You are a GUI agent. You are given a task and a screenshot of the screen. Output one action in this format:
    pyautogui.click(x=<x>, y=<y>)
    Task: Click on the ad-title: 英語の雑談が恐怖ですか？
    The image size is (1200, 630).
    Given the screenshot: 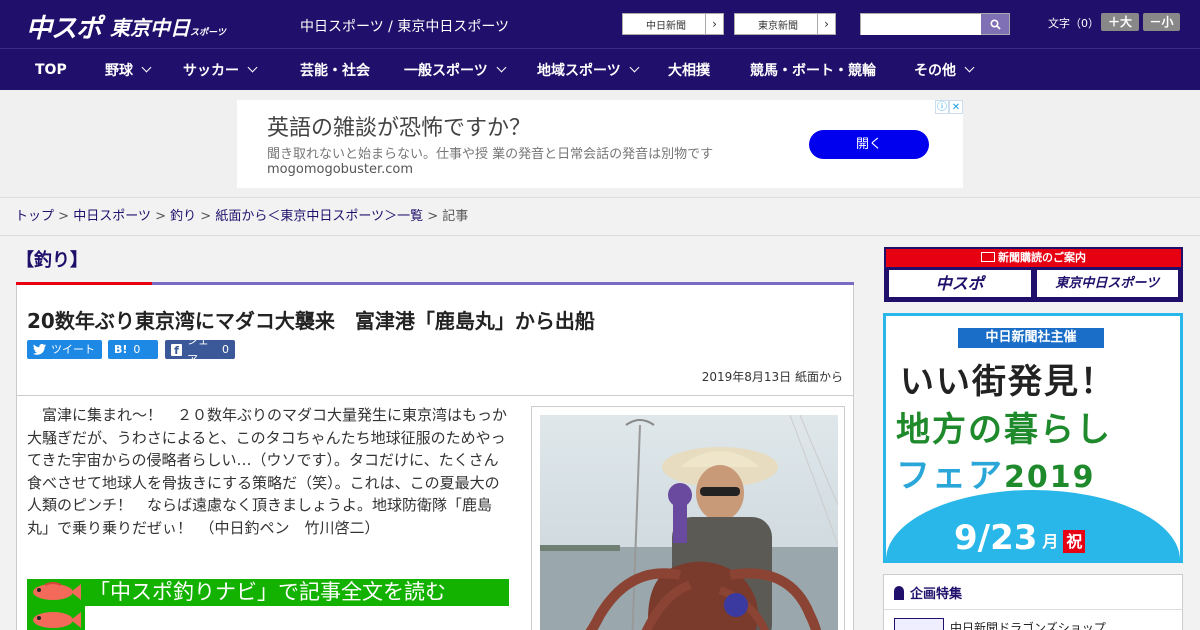 What is the action you would take?
    pyautogui.click(x=399, y=126)
    